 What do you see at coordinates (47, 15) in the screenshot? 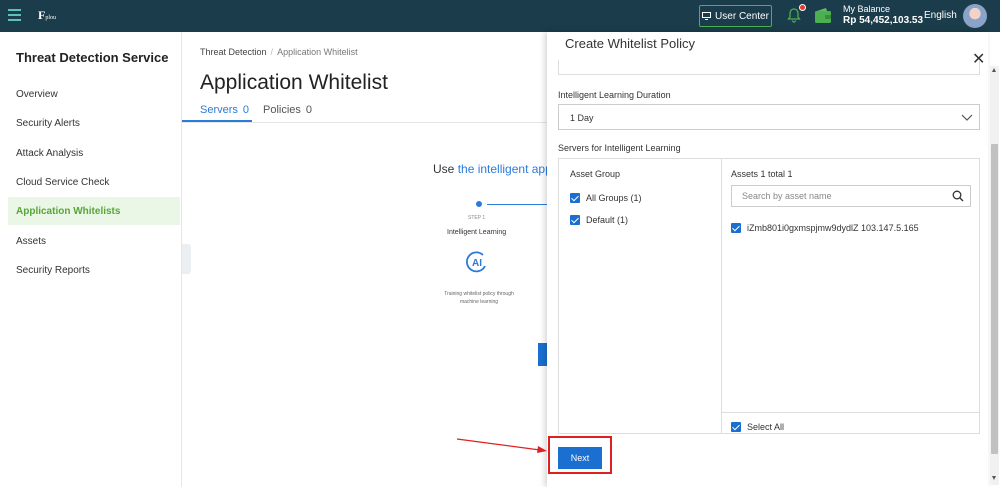
I see `logo: Fplou` at bounding box center [47, 15].